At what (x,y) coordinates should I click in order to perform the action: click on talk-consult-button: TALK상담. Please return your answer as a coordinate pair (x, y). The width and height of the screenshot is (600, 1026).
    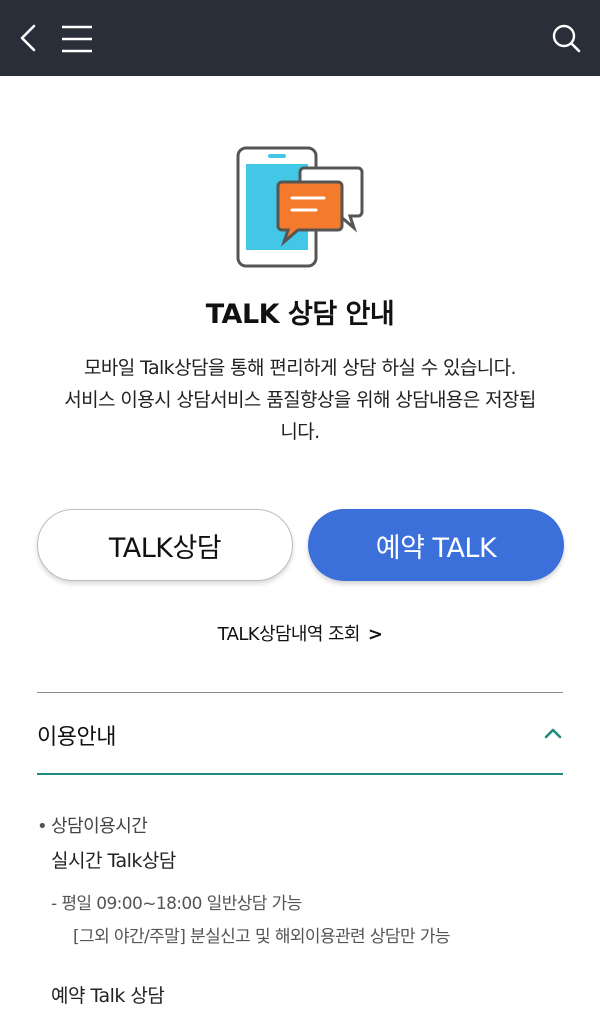
    Looking at the image, I should click on (165, 545).